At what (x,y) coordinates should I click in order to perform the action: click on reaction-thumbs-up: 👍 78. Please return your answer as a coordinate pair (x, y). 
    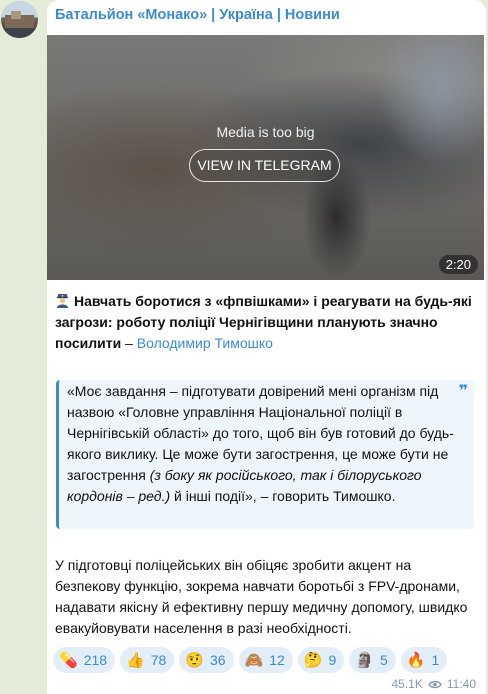
    Looking at the image, I should click on (147, 660).